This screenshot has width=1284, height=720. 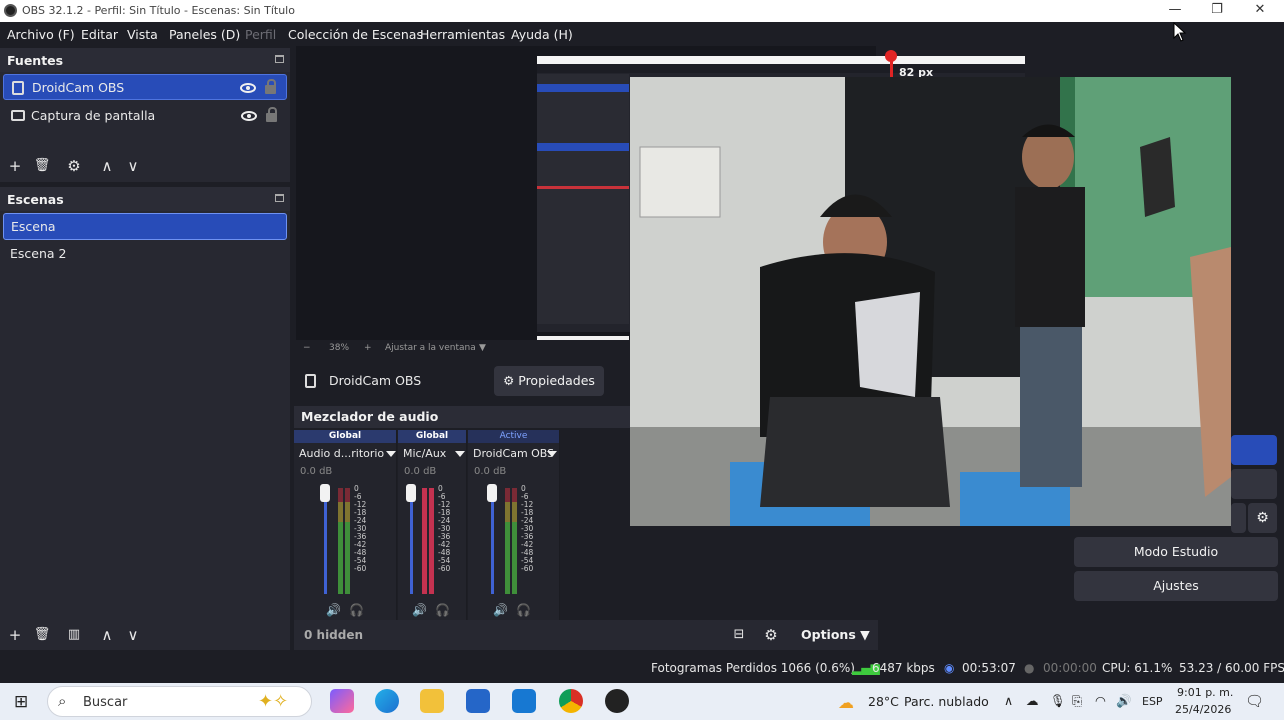 What do you see at coordinates (1262, 518) in the screenshot?
I see `virtual-camera-settings-icon: ⚙` at bounding box center [1262, 518].